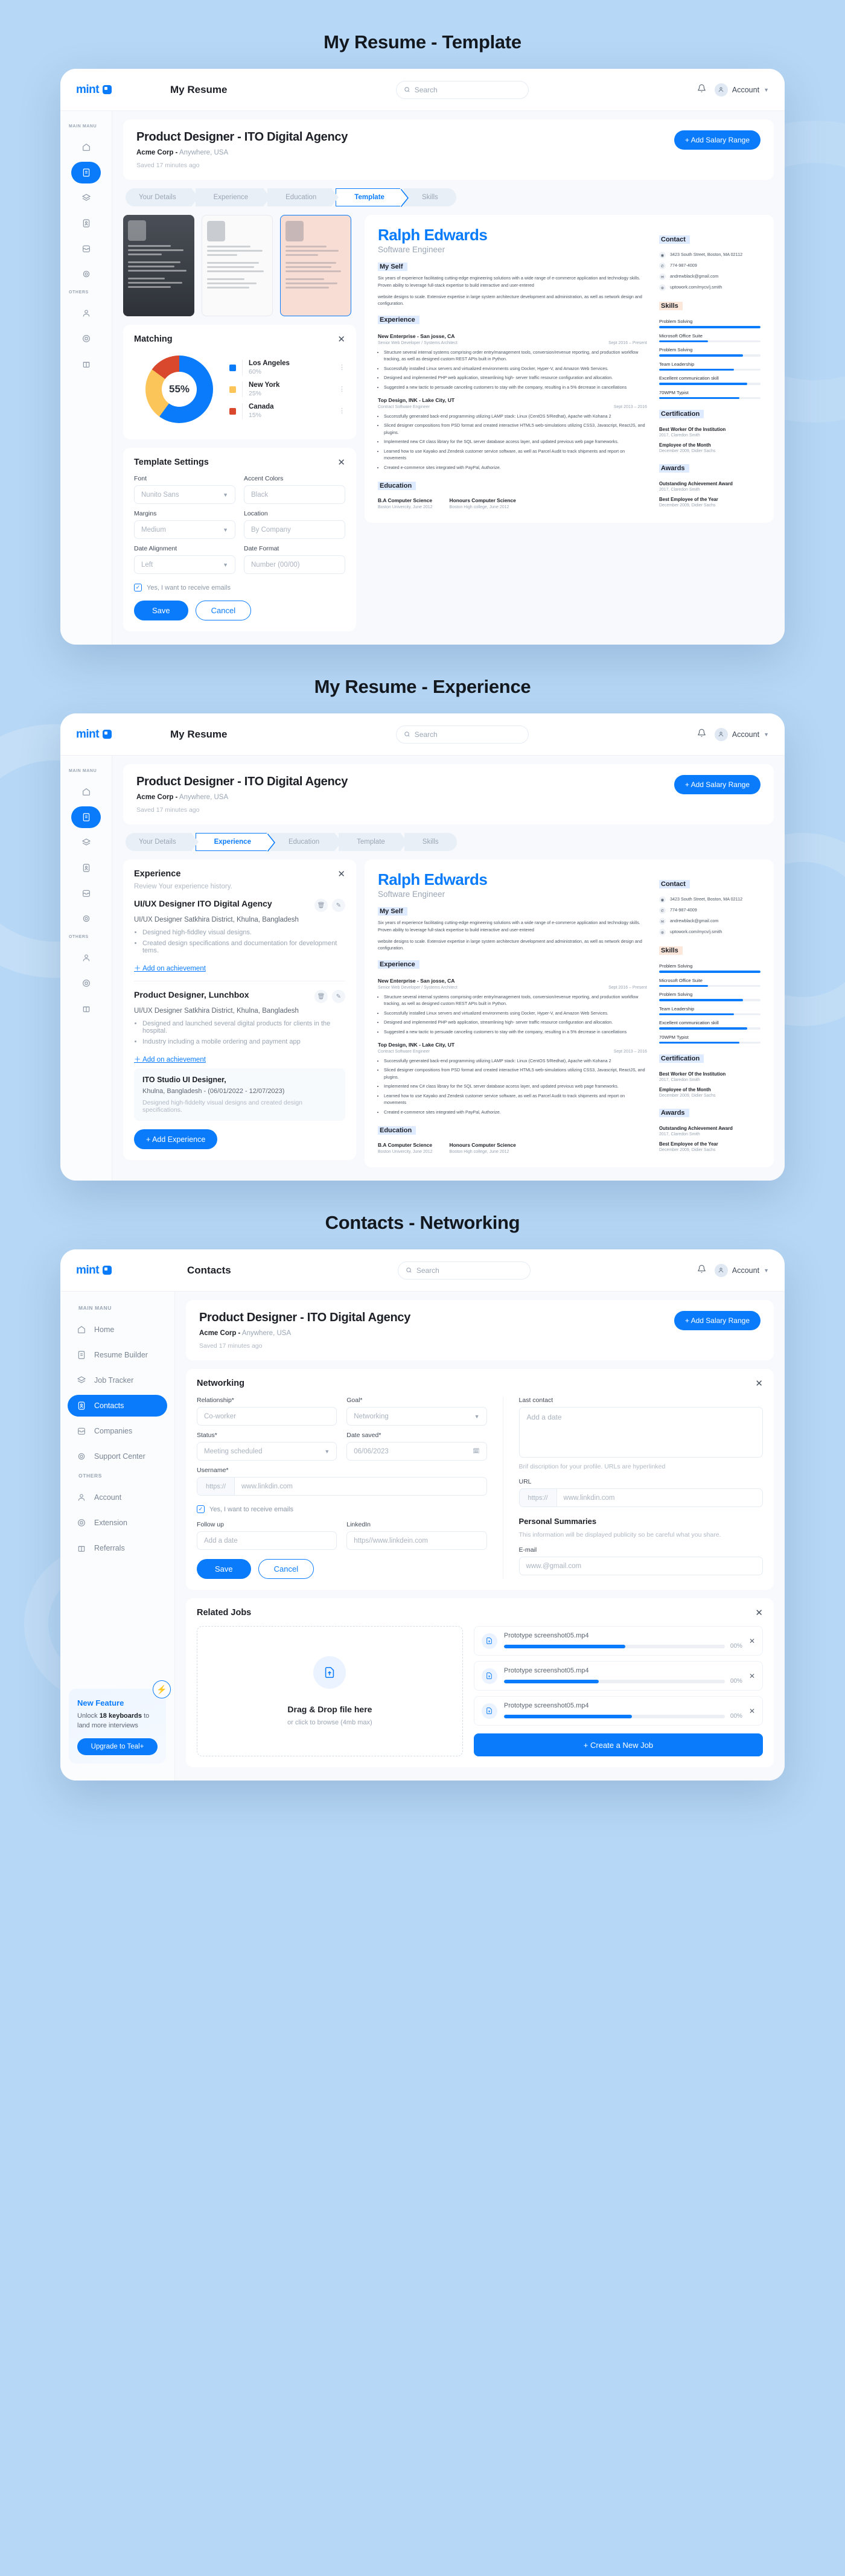 Image resolution: width=845 pixels, height=2576 pixels. I want to click on legend-item: Canada 15% ⋮, so click(287, 411).